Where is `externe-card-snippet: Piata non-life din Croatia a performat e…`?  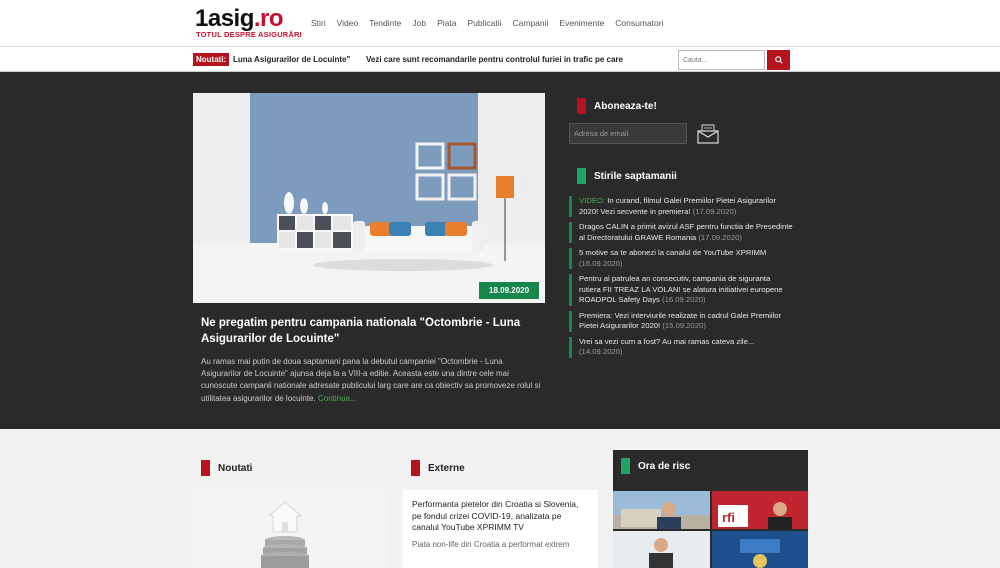 externe-card-snippet: Piata non-life din Croatia a performat e… is located at coordinates (491, 544).